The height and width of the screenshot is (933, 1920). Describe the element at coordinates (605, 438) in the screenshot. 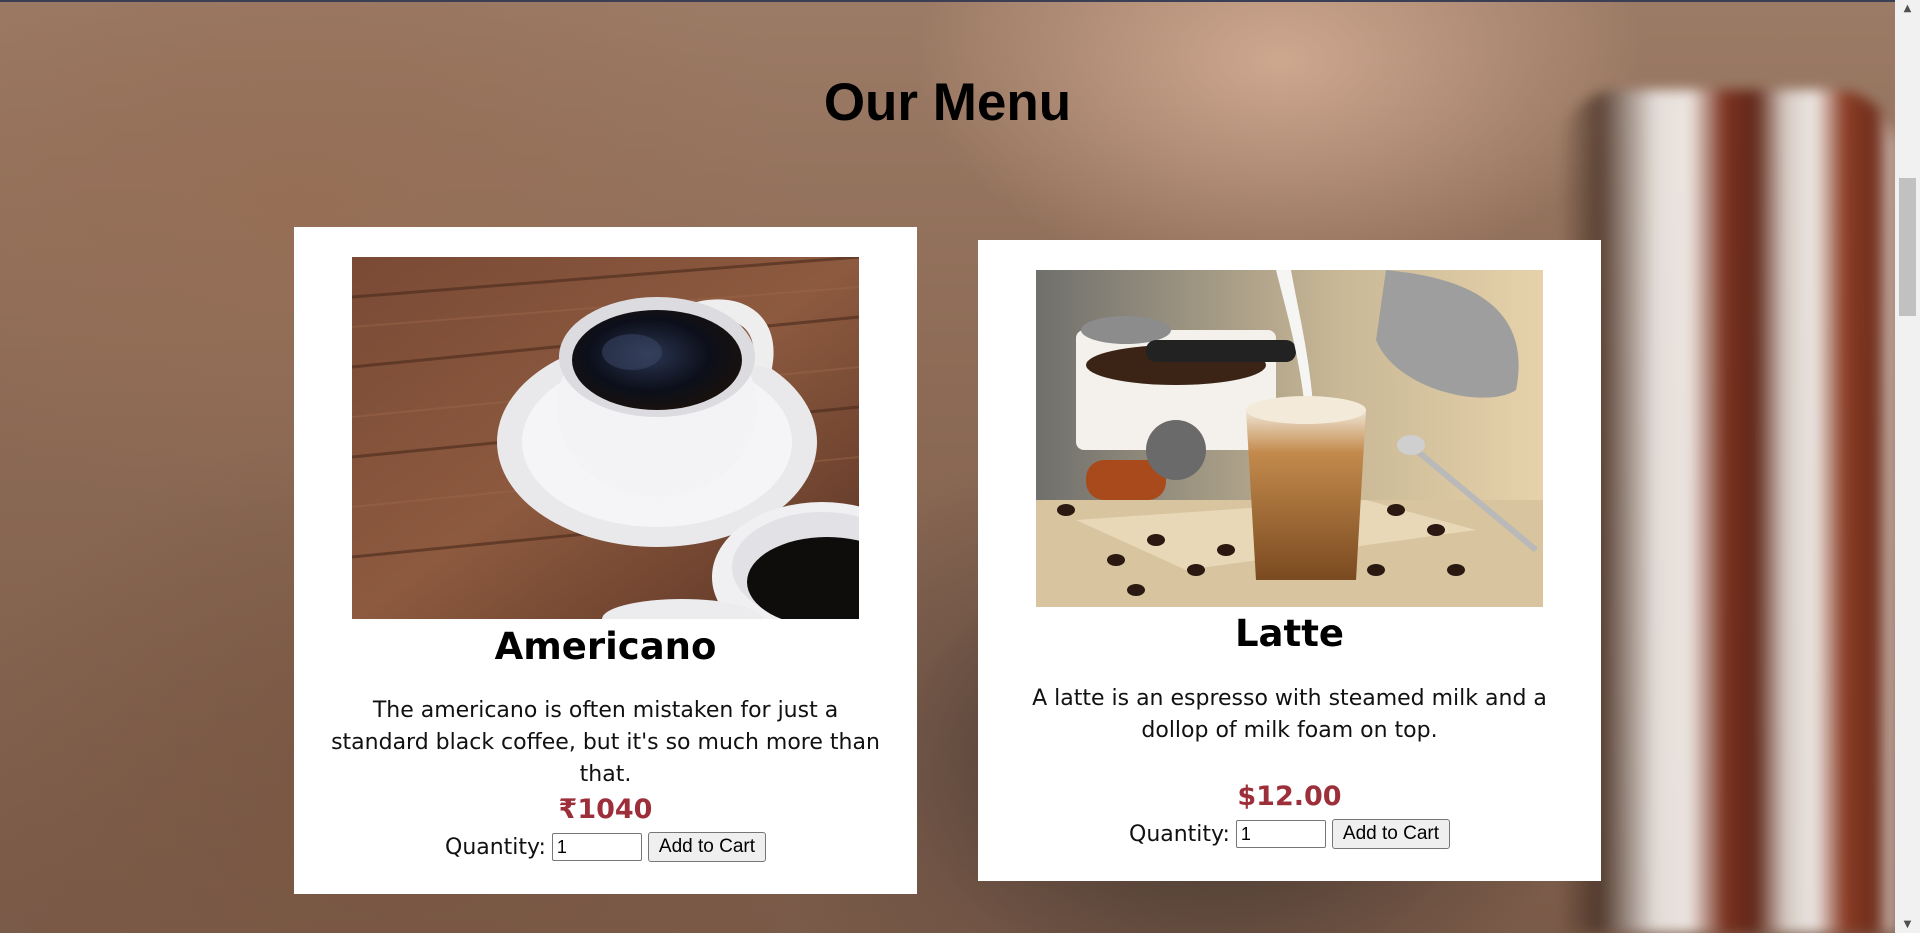

I see `americano-photo` at that location.